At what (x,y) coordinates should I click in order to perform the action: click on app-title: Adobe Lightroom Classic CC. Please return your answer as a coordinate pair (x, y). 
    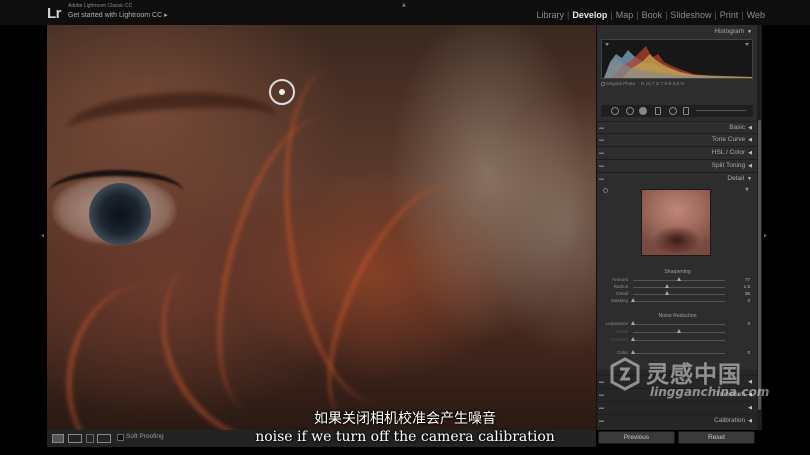
    Looking at the image, I should click on (100, 6).